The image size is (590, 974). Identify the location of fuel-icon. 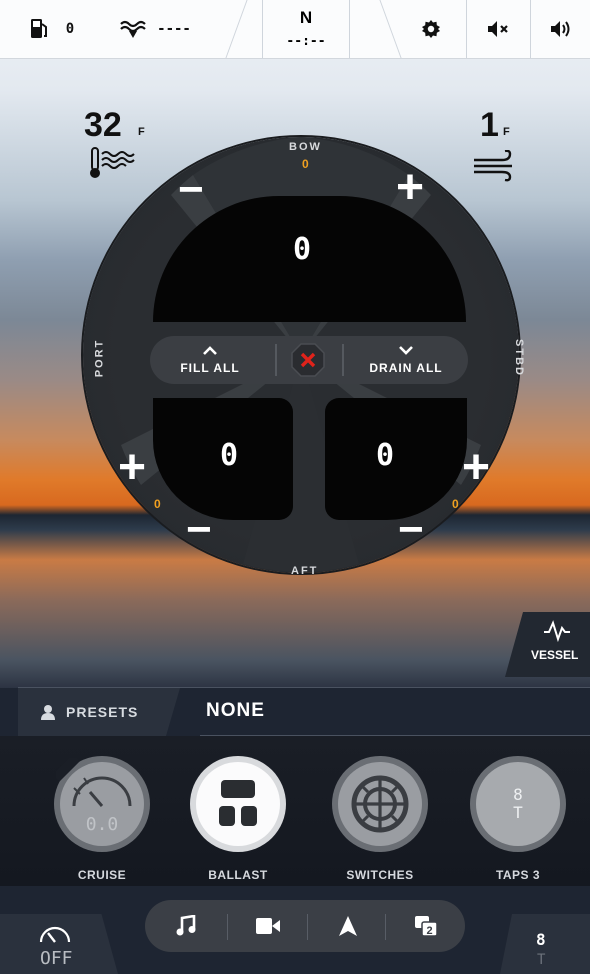
(39, 29).